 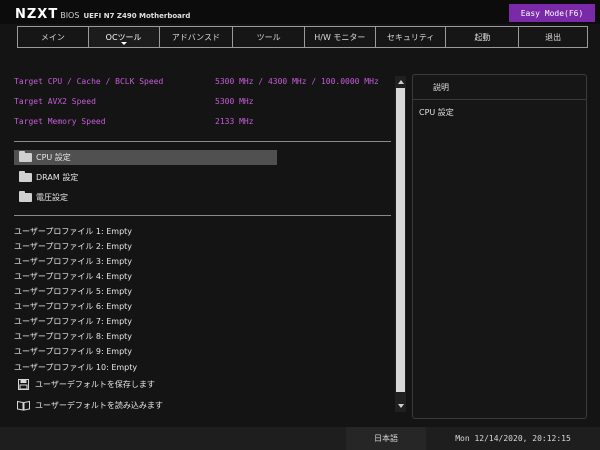 I want to click on easy-mode-button: Easy Mode(F6), so click(x=552, y=13).